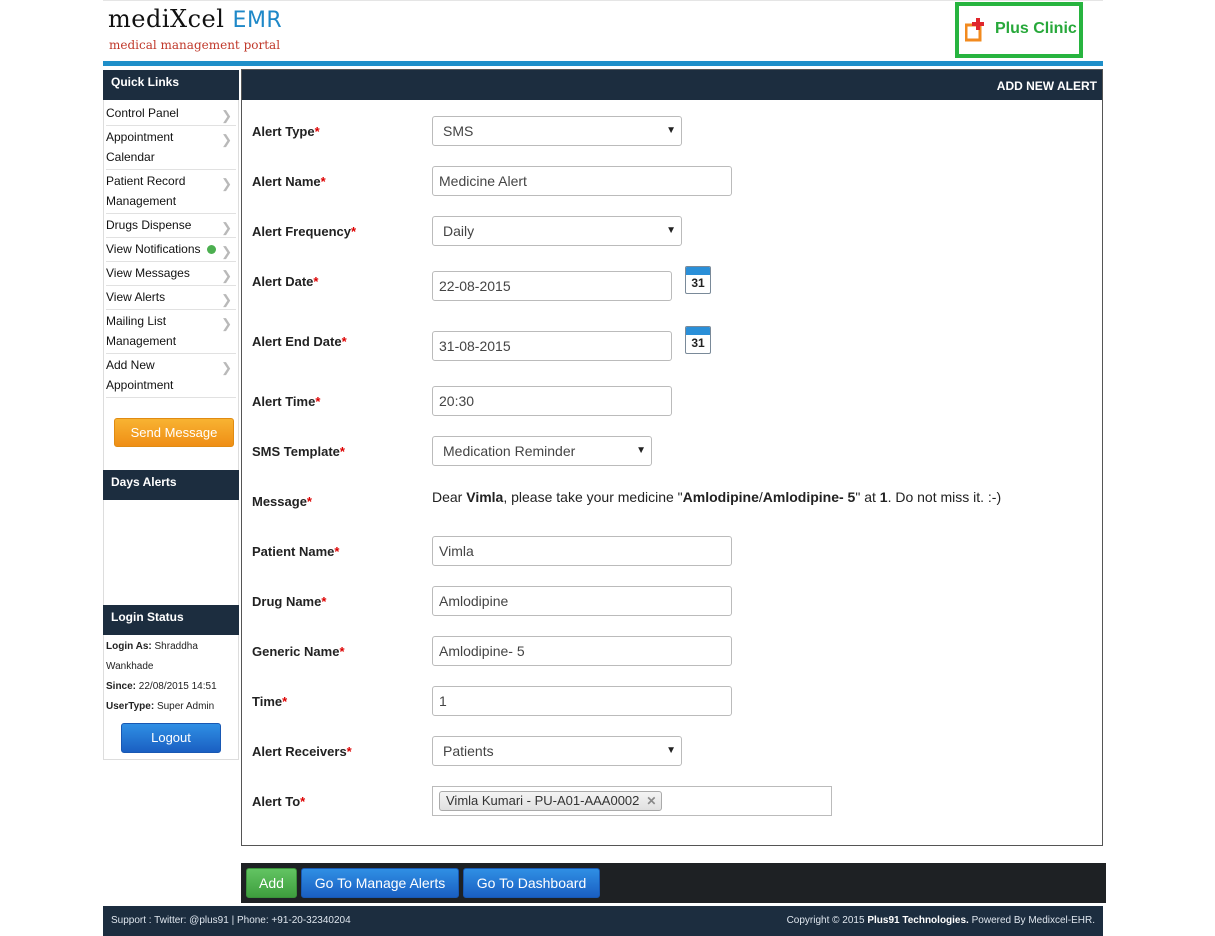 The height and width of the screenshot is (936, 1215). Describe the element at coordinates (211, 249) in the screenshot. I see `notification-dot-icon` at that location.